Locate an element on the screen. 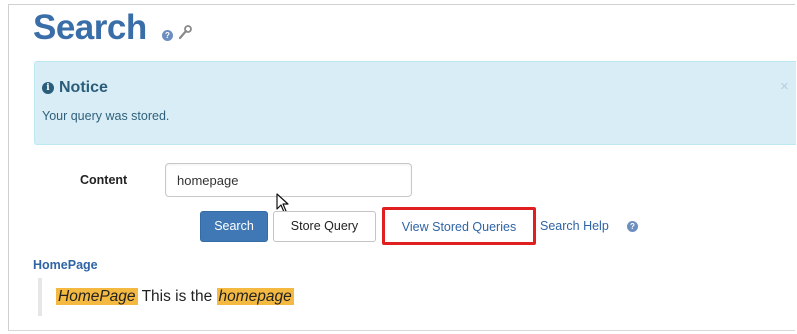  result-quote-bar is located at coordinates (40, 297).